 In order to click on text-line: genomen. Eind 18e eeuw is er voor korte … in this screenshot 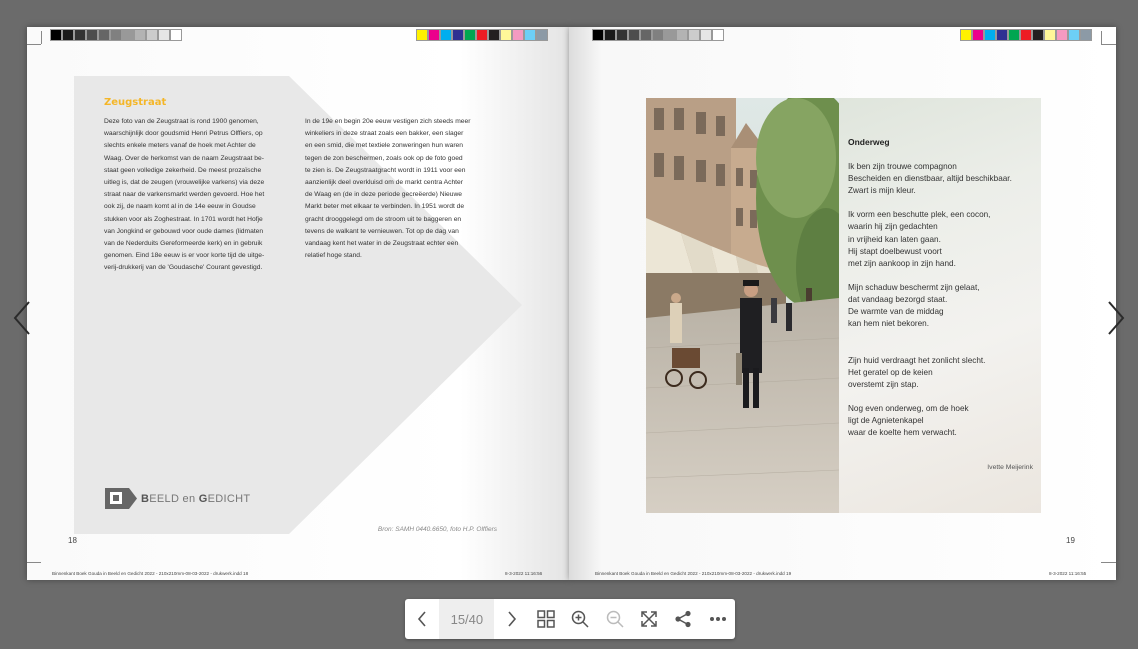, I will do `click(184, 256)`.